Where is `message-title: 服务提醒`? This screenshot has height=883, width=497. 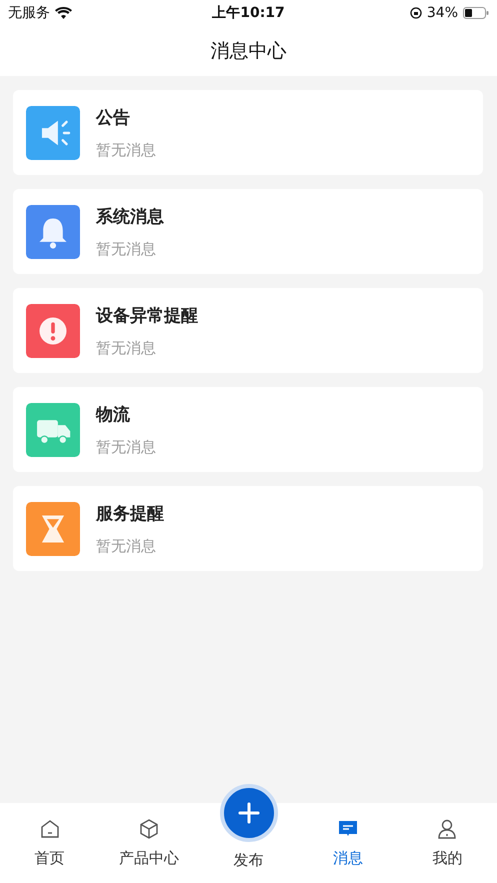
message-title: 服务提醒 is located at coordinates (130, 513).